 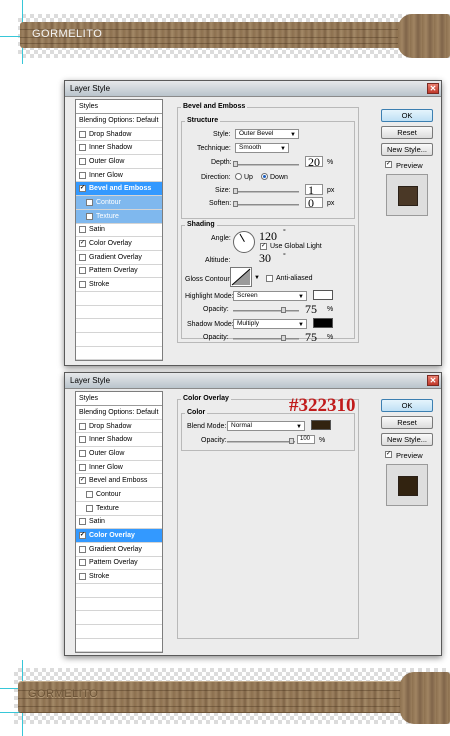 What do you see at coordinates (314, 162) in the screenshot?
I see `depth-field: 20` at bounding box center [314, 162].